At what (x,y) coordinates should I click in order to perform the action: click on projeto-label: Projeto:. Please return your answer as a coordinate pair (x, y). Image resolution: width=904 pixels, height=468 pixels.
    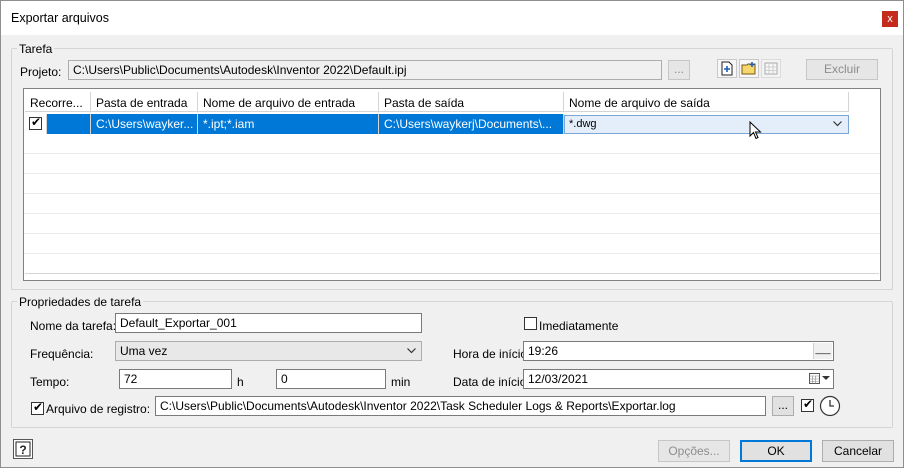
    Looking at the image, I should click on (41, 72).